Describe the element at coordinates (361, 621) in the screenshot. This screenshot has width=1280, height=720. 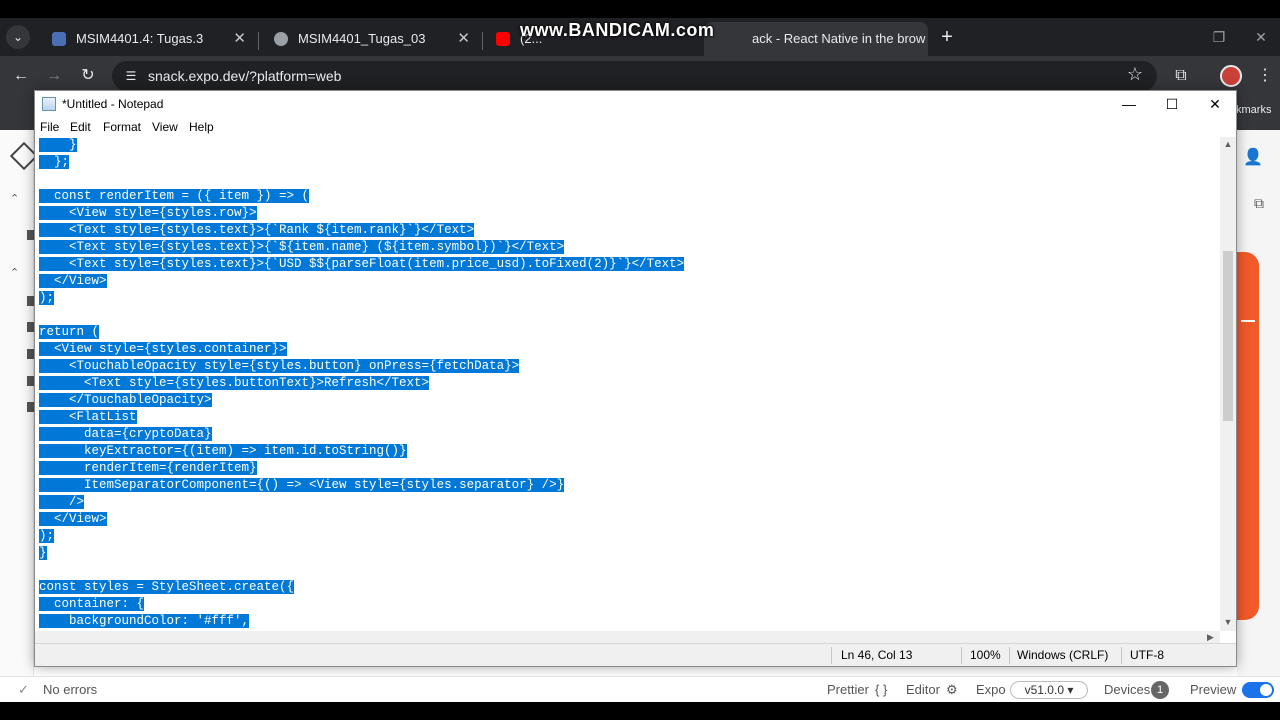
I see `code-line: backgroundColor: '#fff',` at that location.